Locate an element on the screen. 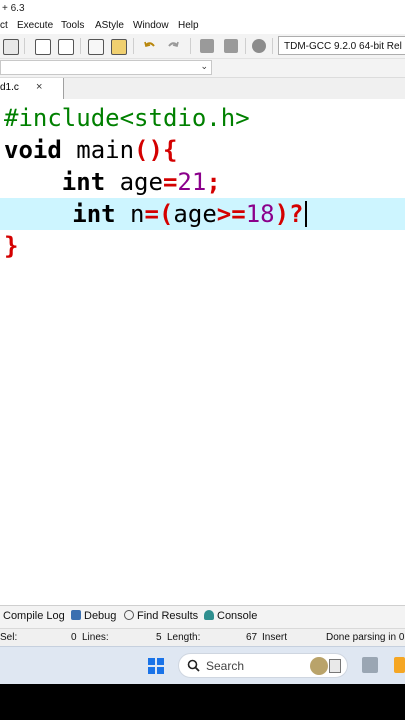 The width and height of the screenshot is (405, 720). chevron-down-icon: ⌄ is located at coordinates (204, 66).